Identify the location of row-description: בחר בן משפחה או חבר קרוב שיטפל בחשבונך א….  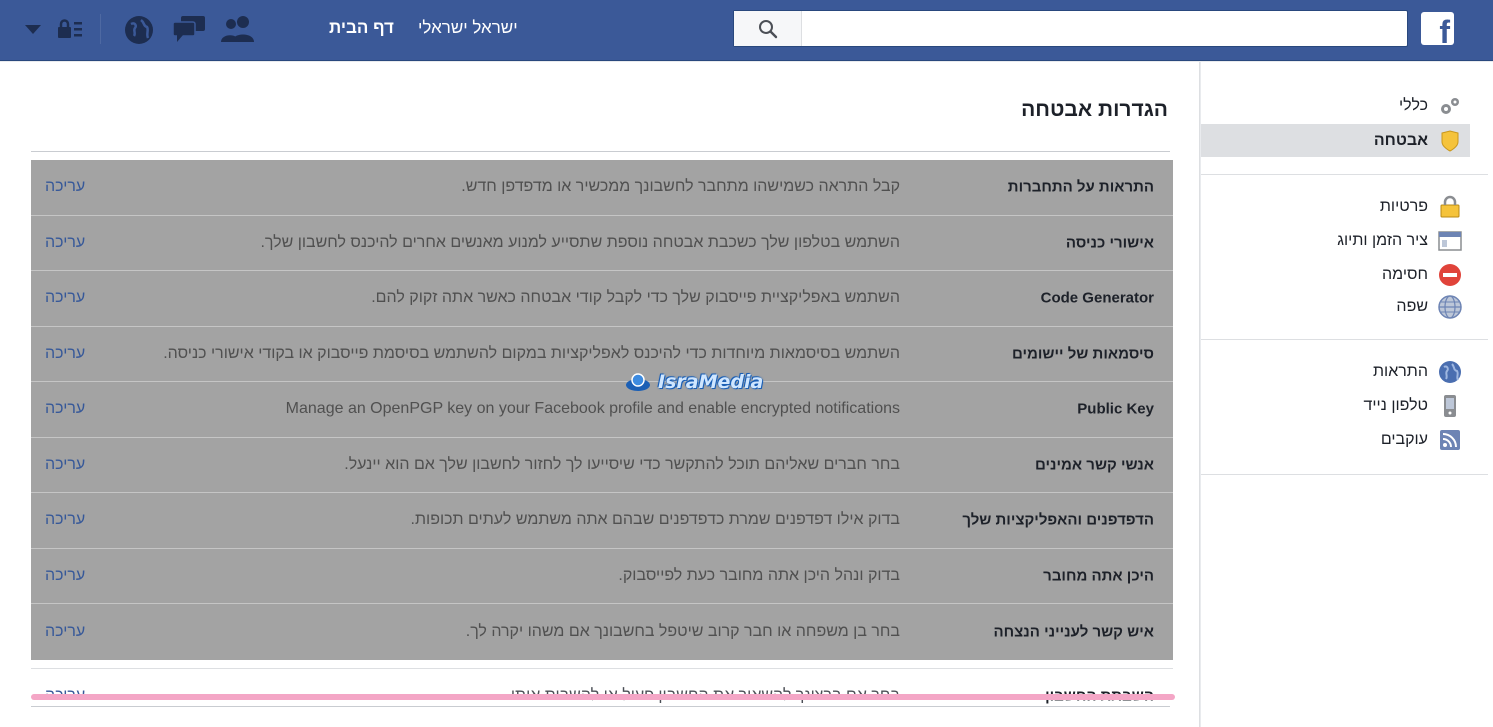
(682, 631).